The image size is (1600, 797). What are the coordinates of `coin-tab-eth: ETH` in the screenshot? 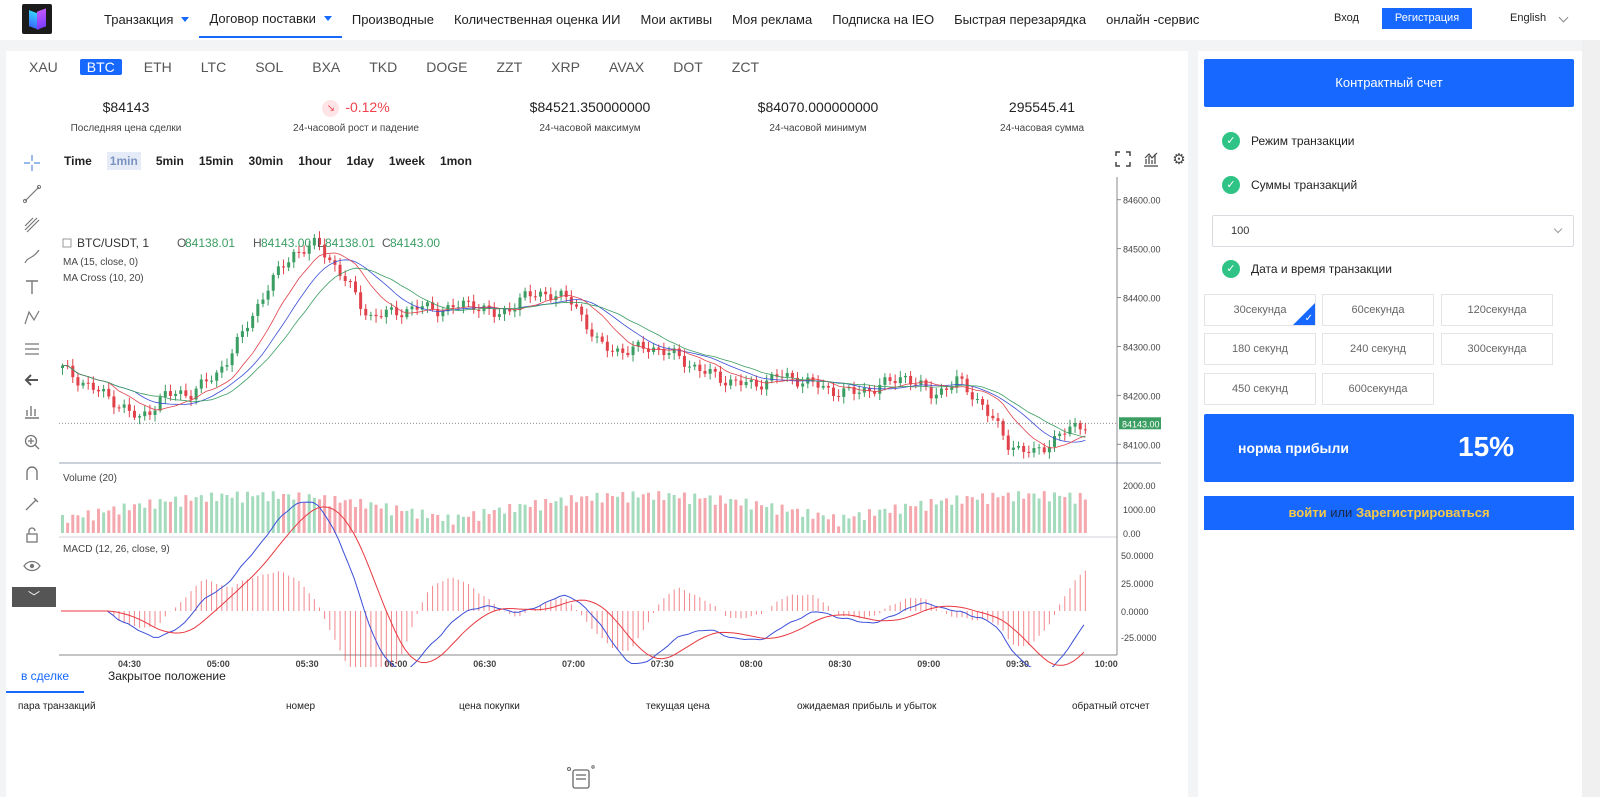 It's located at (158, 67).